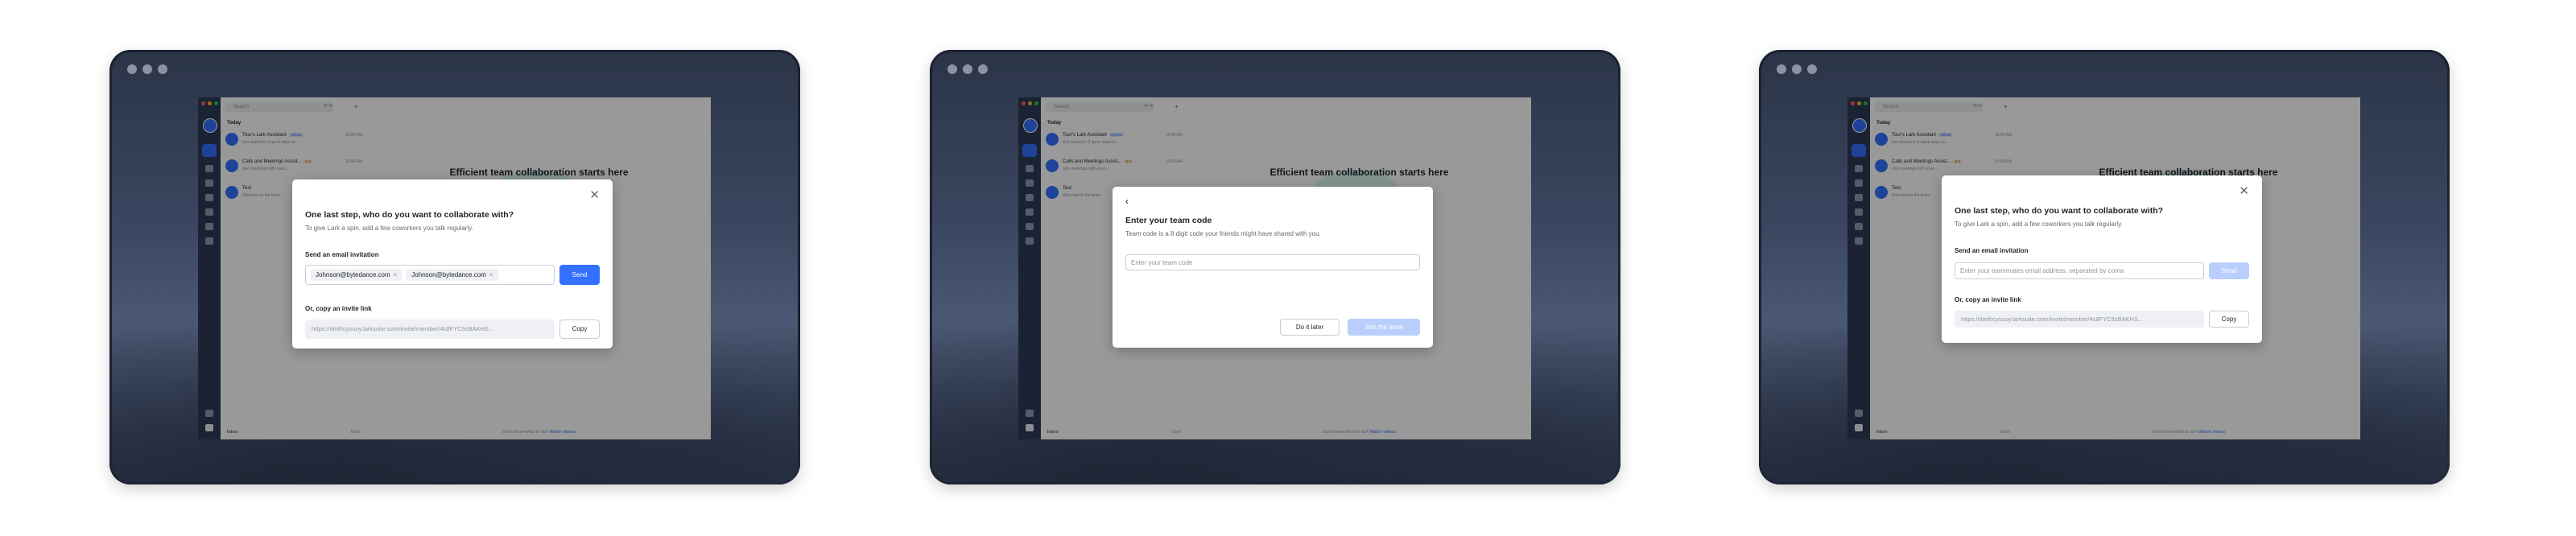 The width and height of the screenshot is (2576, 536). Describe the element at coordinates (1168, 220) in the screenshot. I see `modal-title: Enter your team code` at that location.